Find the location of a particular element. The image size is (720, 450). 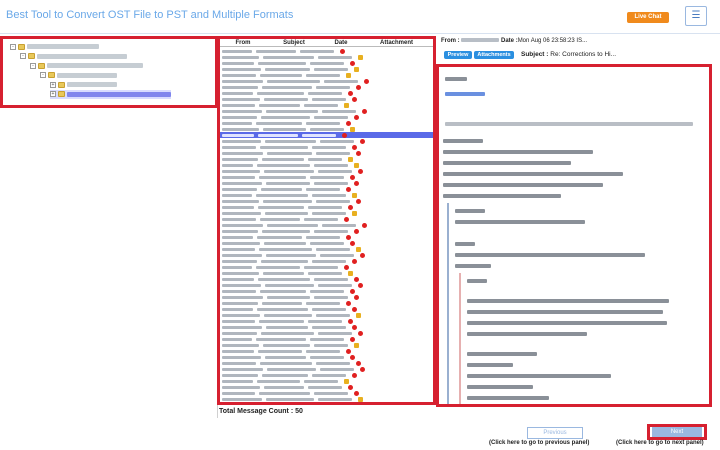

column-header-date: Date is located at coordinates (341, 42).